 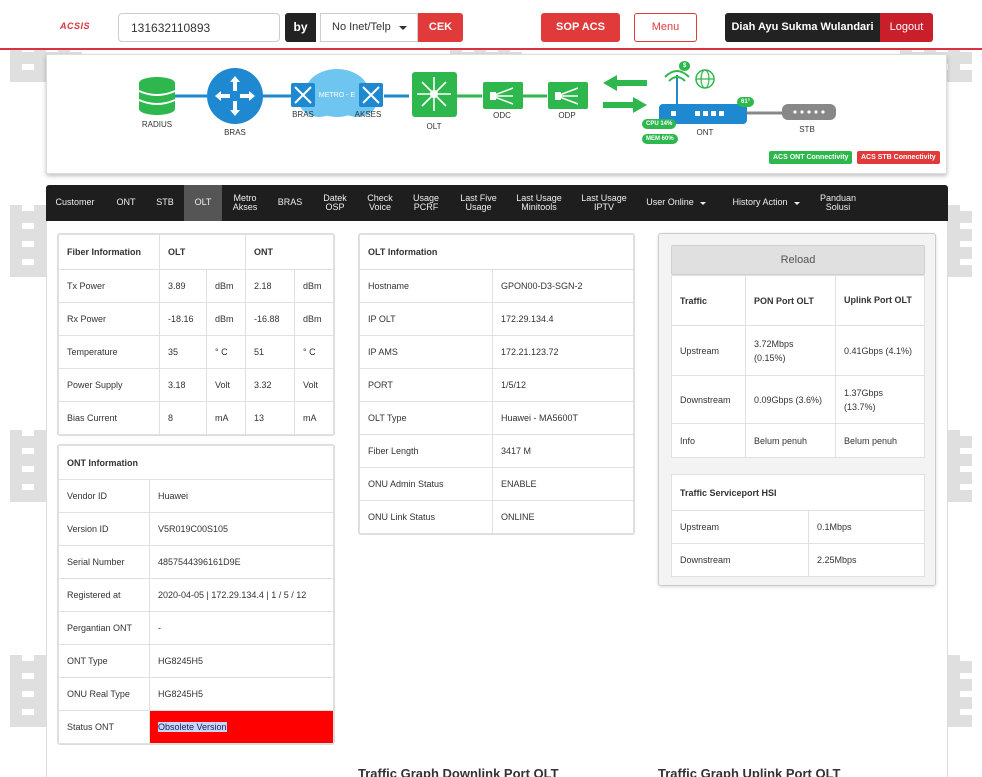 I want to click on tab-bras: BRAS, so click(x=290, y=203).